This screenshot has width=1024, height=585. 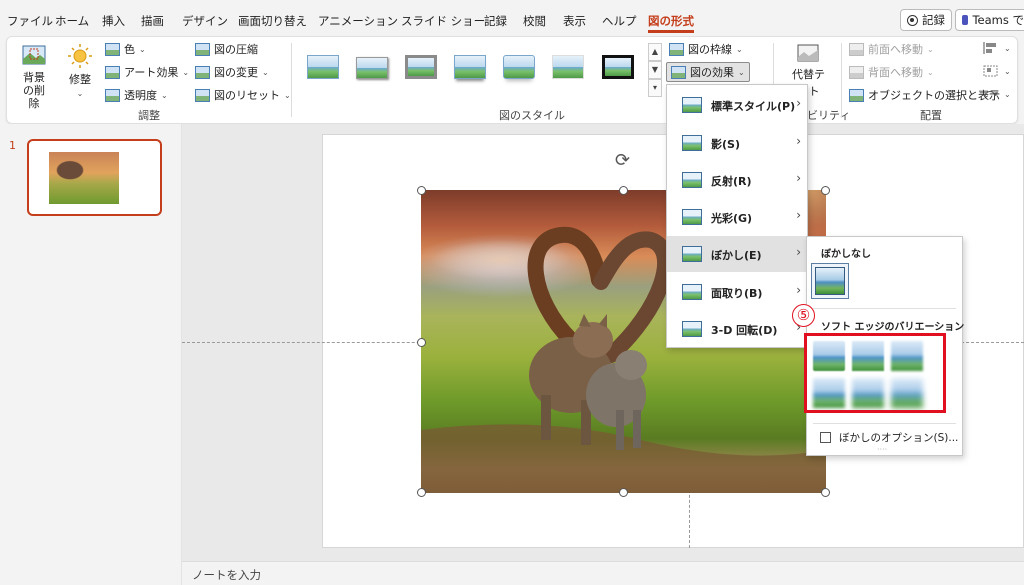 I want to click on tab-draw: 描画, so click(x=152, y=21).